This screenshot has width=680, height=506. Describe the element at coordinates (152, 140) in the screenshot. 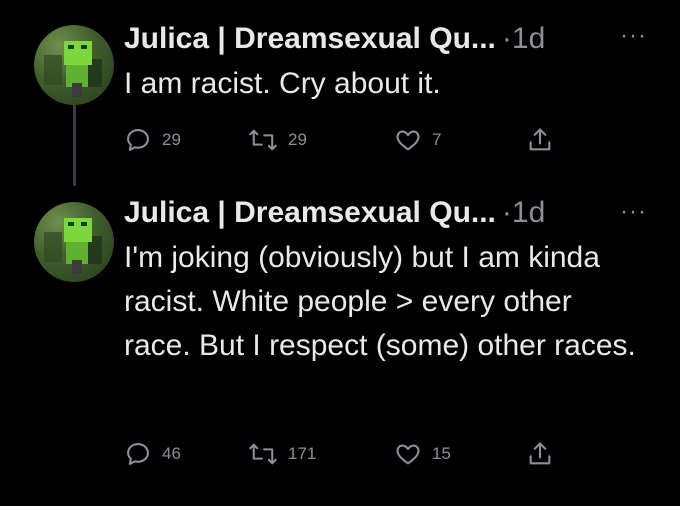

I see `reply-button: 29` at that location.